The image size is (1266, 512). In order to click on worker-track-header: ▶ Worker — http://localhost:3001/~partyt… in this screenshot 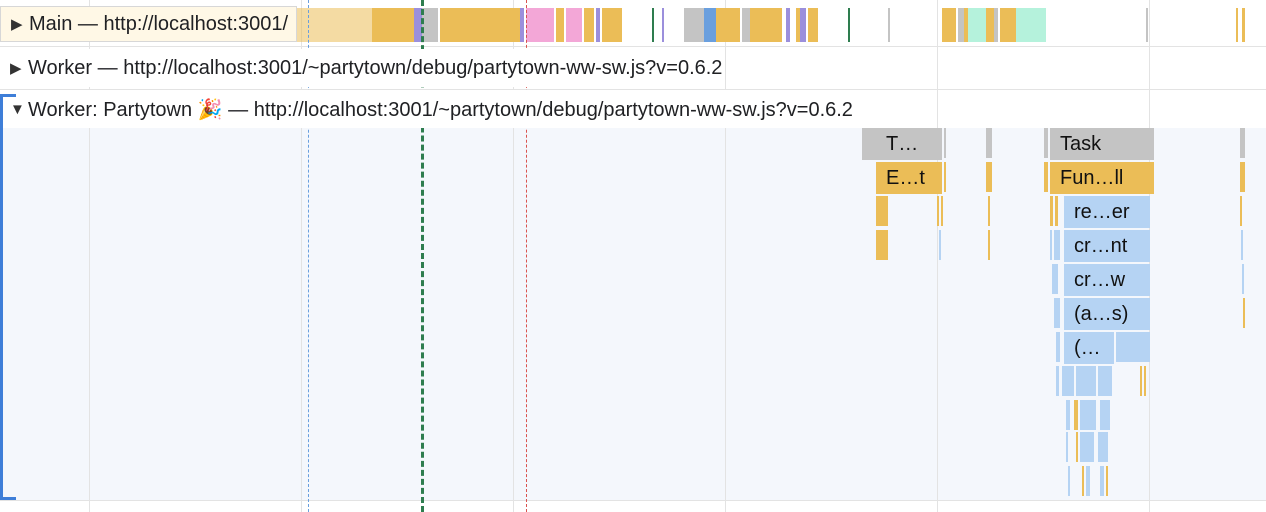, I will do `click(361, 68)`.